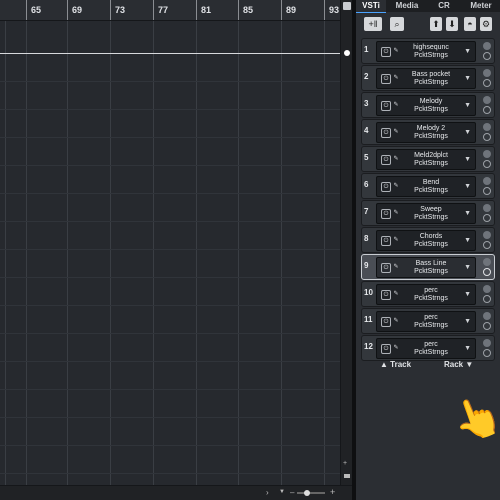 This screenshot has height=500, width=500. What do you see at coordinates (332, 492) in the screenshot?
I see `zoom-in-icon: +` at bounding box center [332, 492].